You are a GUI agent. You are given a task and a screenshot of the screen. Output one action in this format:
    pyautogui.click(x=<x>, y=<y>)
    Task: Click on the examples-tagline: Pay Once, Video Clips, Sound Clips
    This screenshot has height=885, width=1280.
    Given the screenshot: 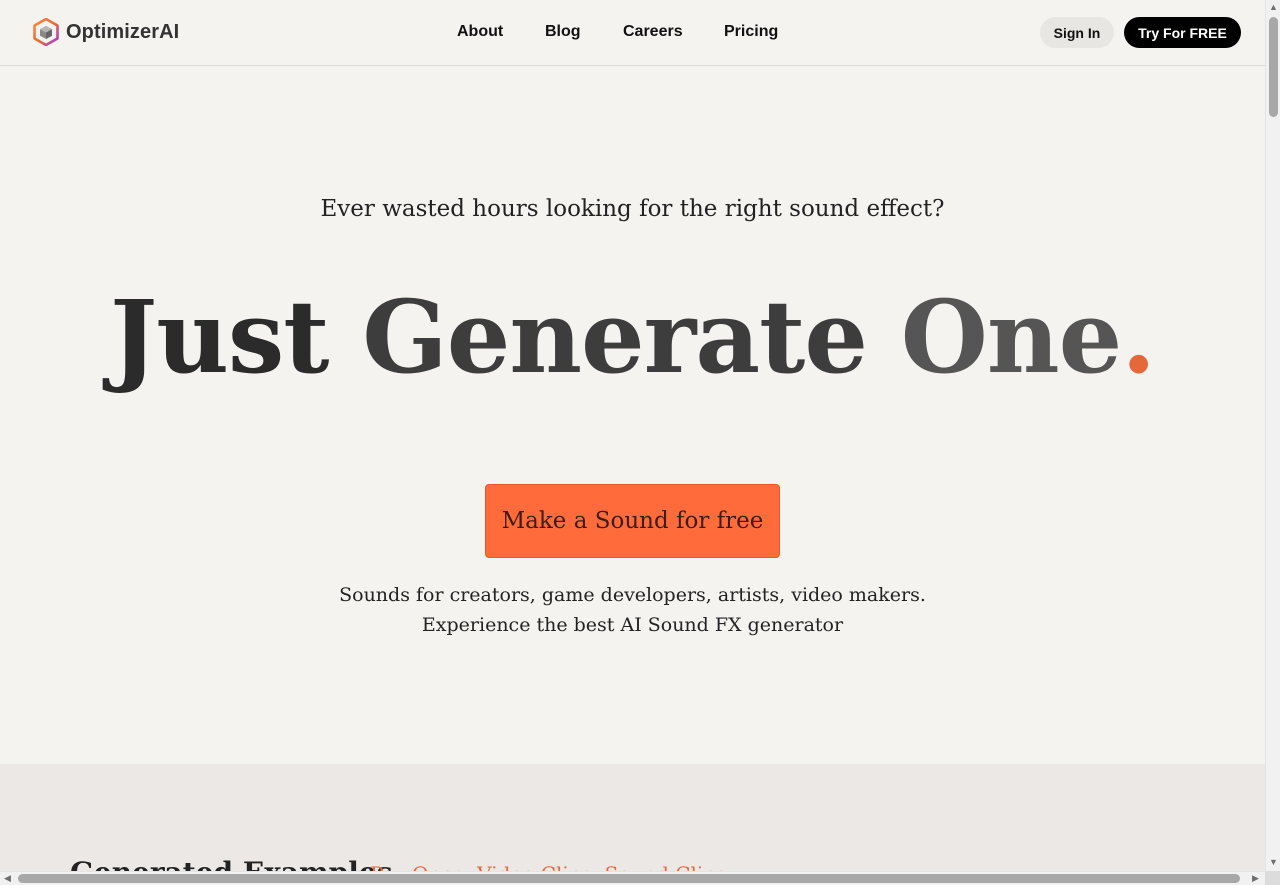 What is the action you would take?
    pyautogui.click(x=548, y=866)
    